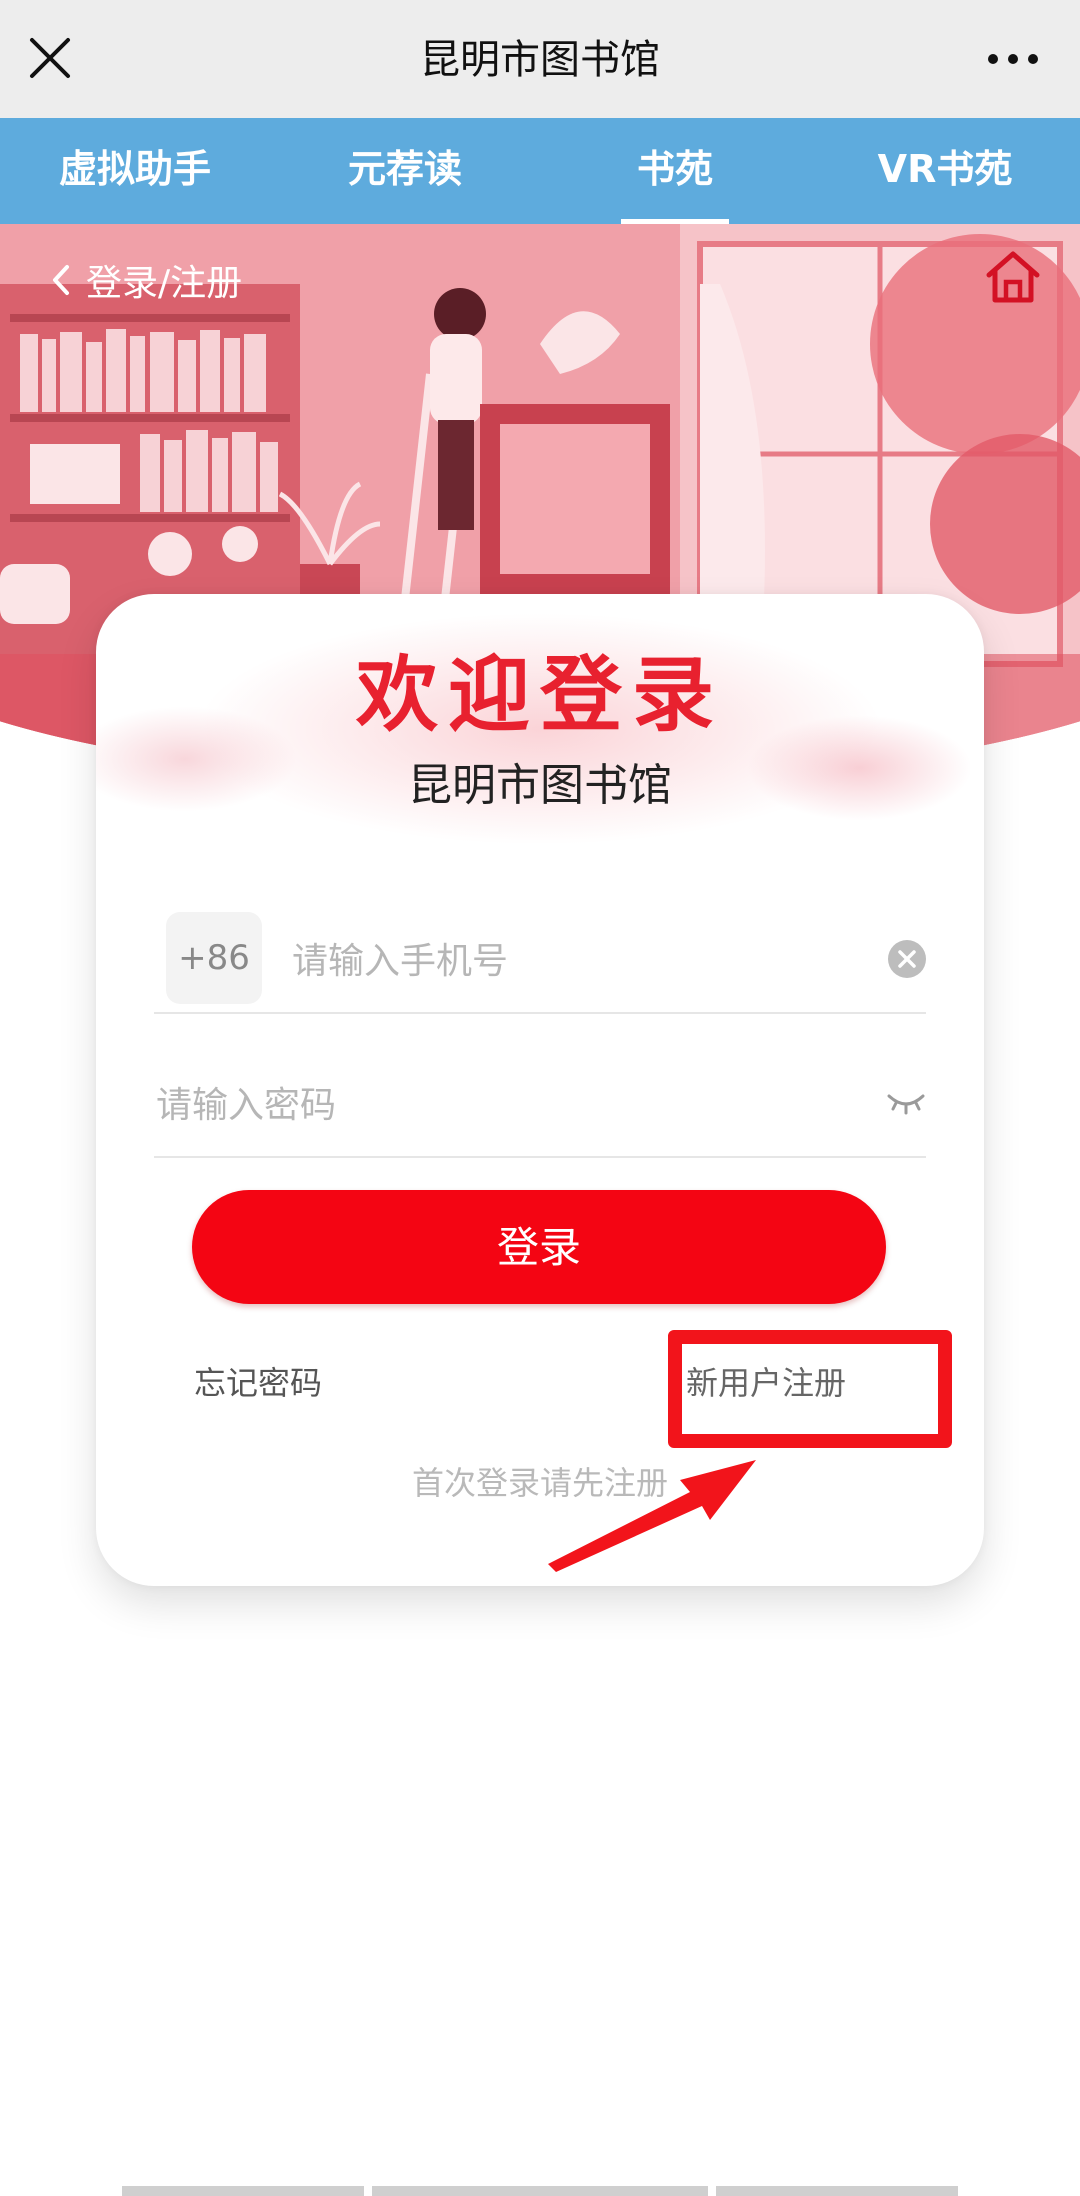  What do you see at coordinates (539, 1247) in the screenshot?
I see `login-button: 登录` at bounding box center [539, 1247].